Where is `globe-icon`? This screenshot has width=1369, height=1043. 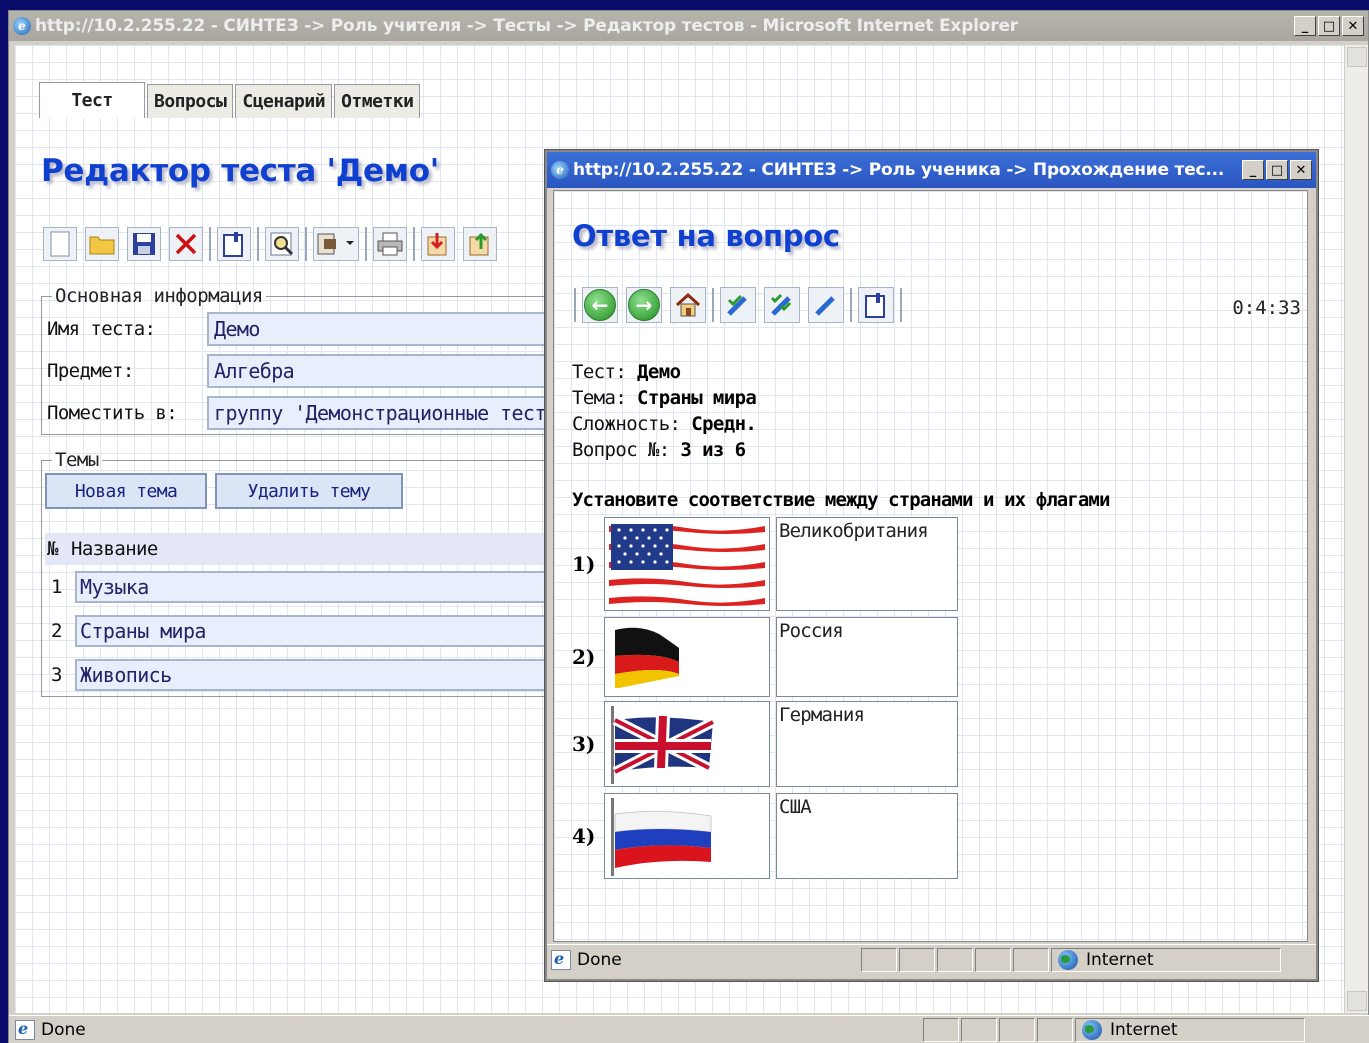
globe-icon is located at coordinates (1068, 959).